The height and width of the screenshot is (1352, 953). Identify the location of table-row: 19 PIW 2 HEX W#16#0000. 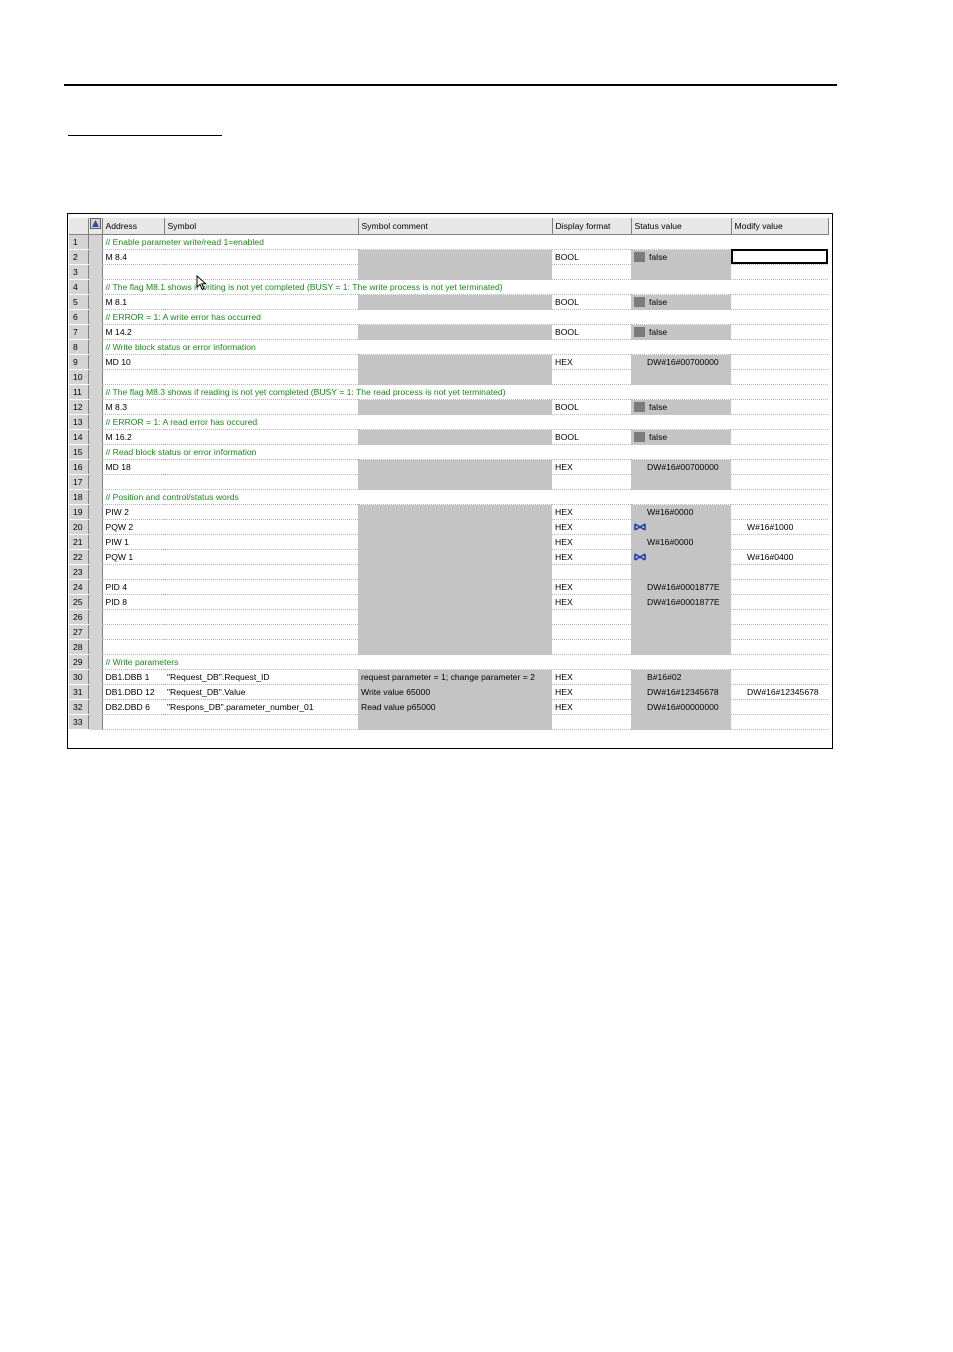
(448, 512).